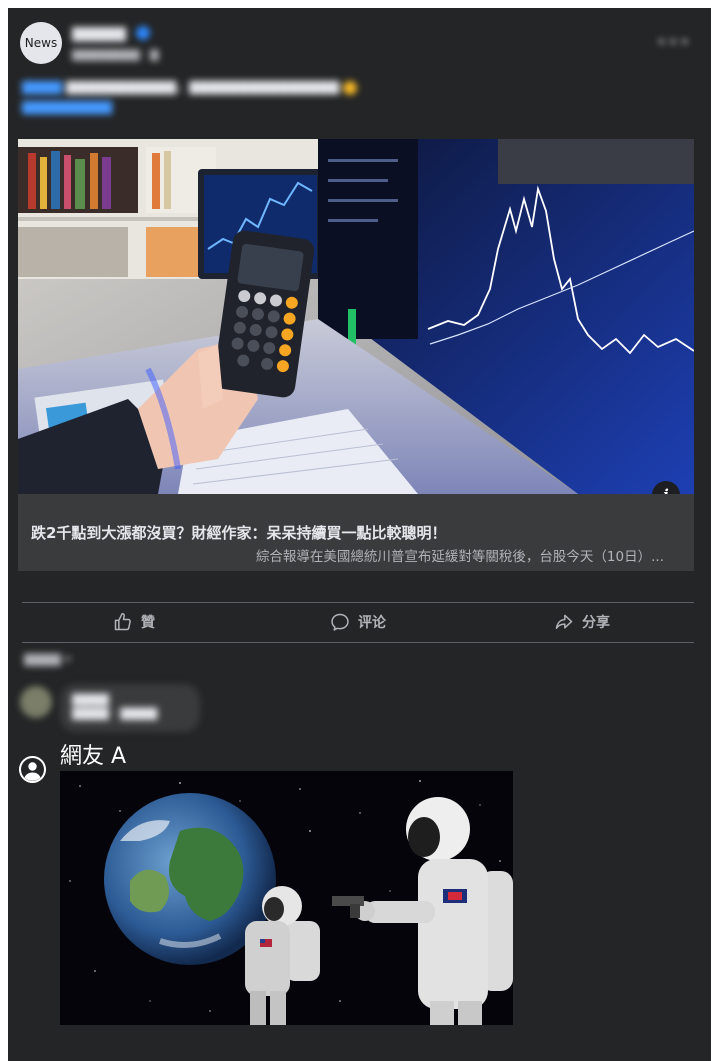 This screenshot has width=717, height=1061. Describe the element at coordinates (238, 532) in the screenshot. I see `article-title: 跌2千點到大漲都沒買？財經作家：呆呆持續買一點比較聰明！` at that location.